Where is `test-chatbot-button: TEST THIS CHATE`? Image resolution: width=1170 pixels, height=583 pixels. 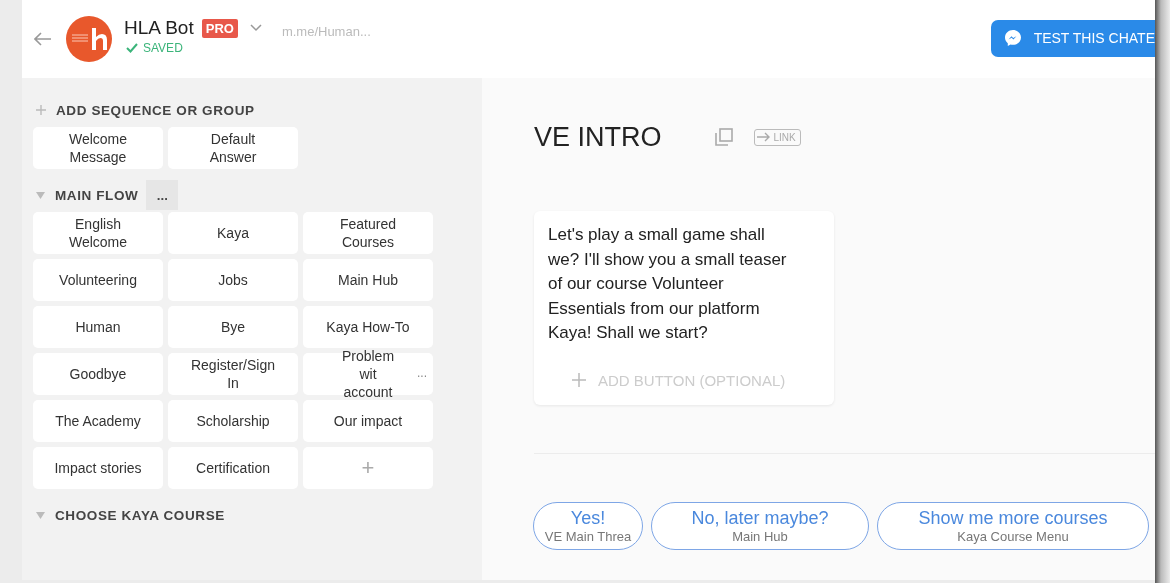 test-chatbot-button: TEST THIS CHATE is located at coordinates (1072, 38).